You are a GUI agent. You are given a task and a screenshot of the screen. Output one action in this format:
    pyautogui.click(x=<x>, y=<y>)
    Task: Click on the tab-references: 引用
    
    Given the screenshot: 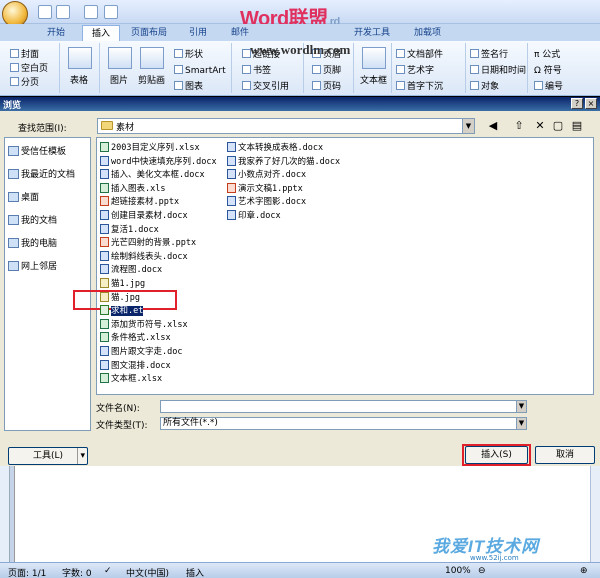 What is the action you would take?
    pyautogui.click(x=198, y=33)
    